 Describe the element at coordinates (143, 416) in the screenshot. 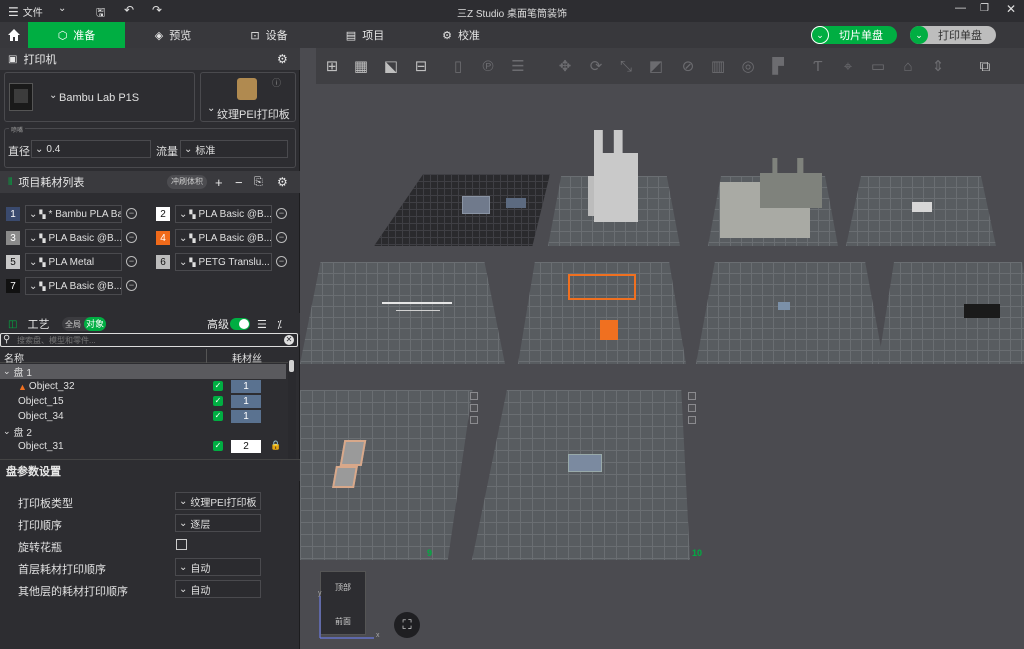

I see `object-tree-item: Object_34 ✓ 1` at that location.